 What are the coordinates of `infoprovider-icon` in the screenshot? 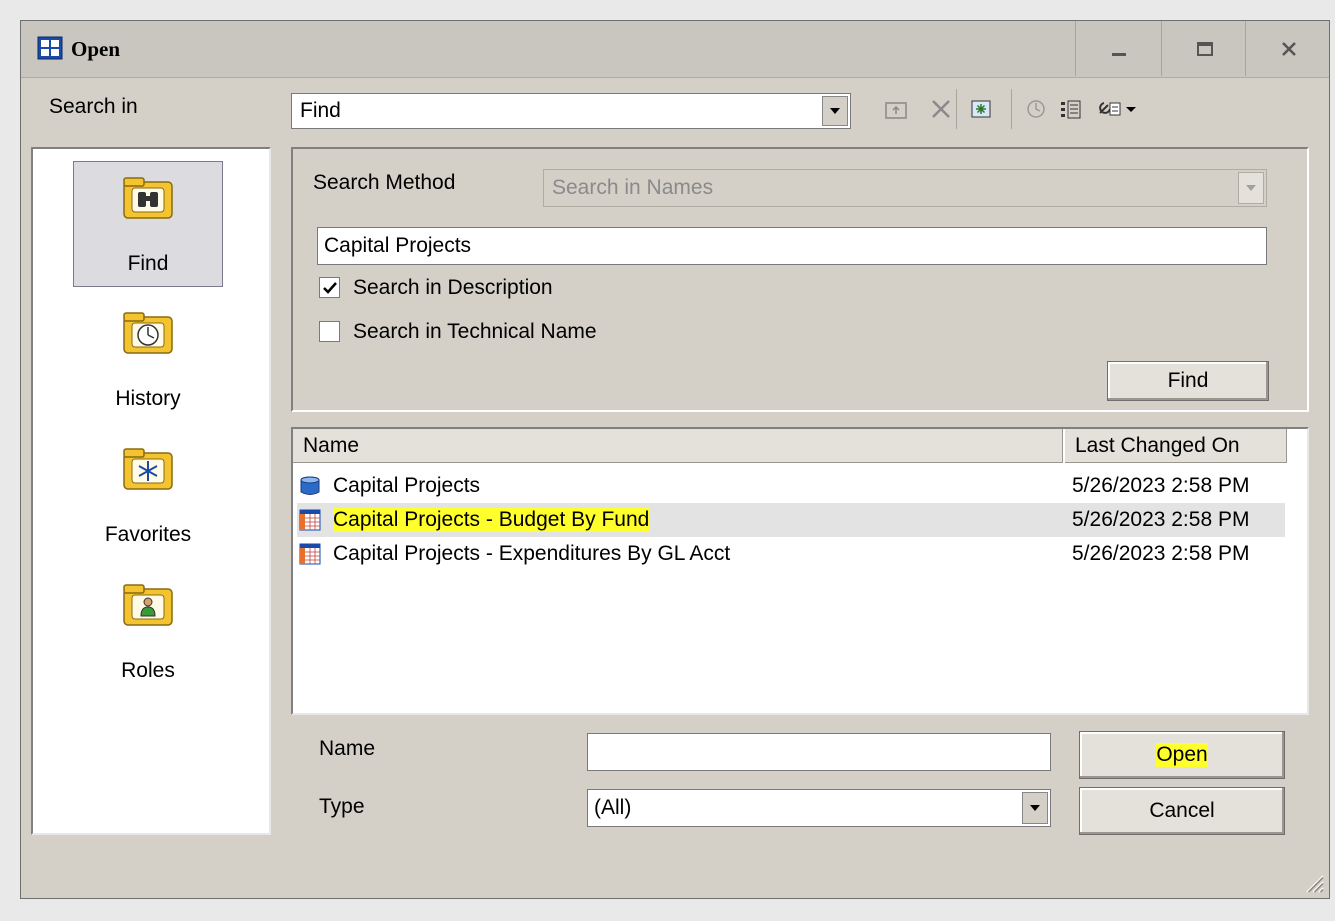 It's located at (310, 485).